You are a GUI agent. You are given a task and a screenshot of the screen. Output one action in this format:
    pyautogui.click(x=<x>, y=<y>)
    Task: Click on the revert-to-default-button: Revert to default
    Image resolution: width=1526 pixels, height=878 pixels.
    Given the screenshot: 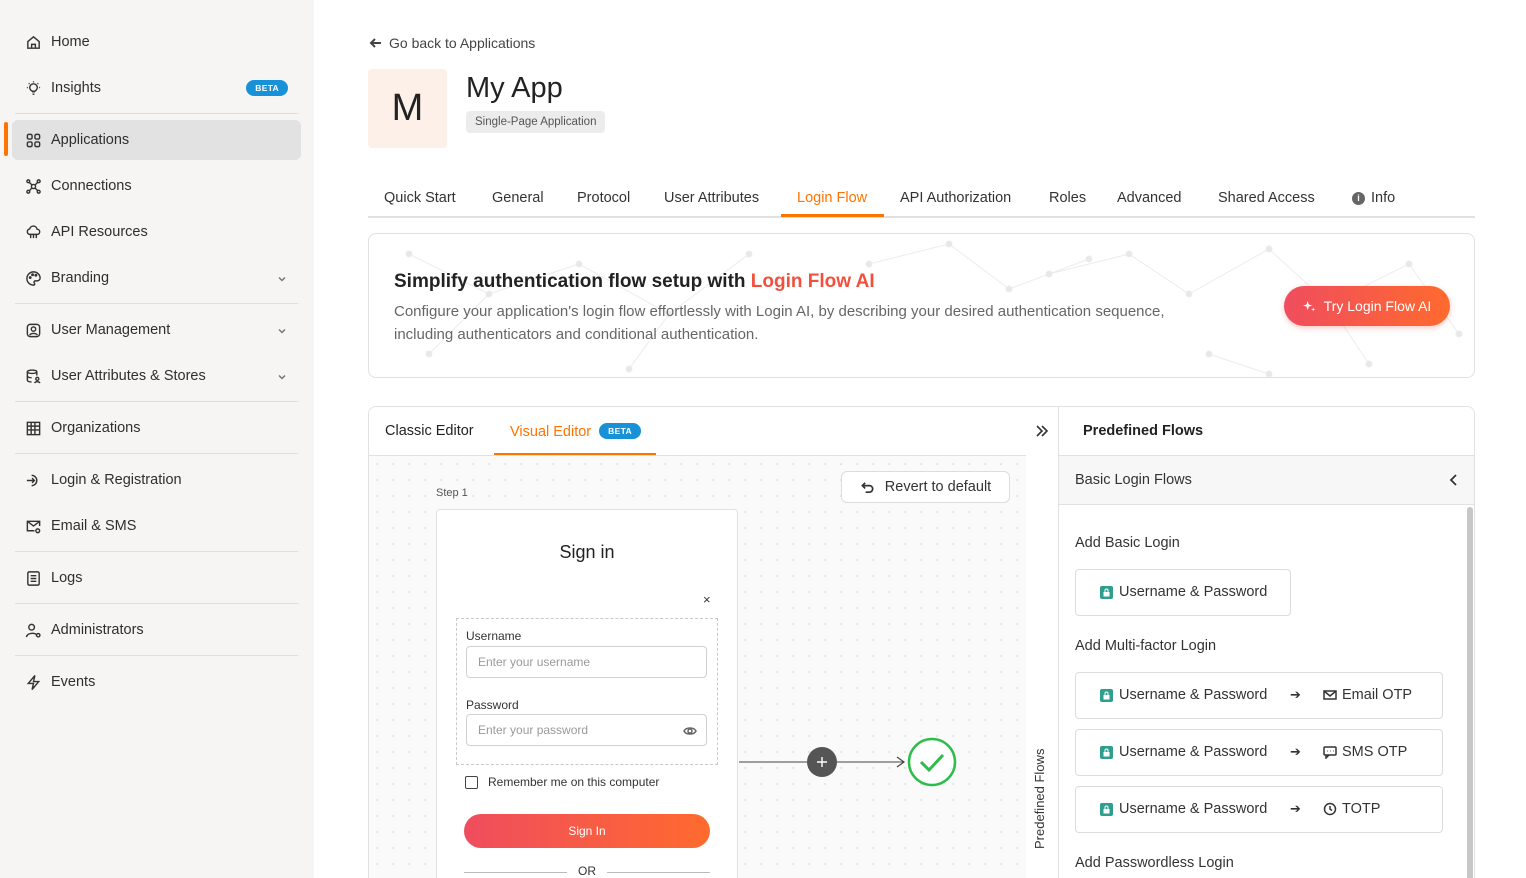 What is the action you would take?
    pyautogui.click(x=925, y=487)
    